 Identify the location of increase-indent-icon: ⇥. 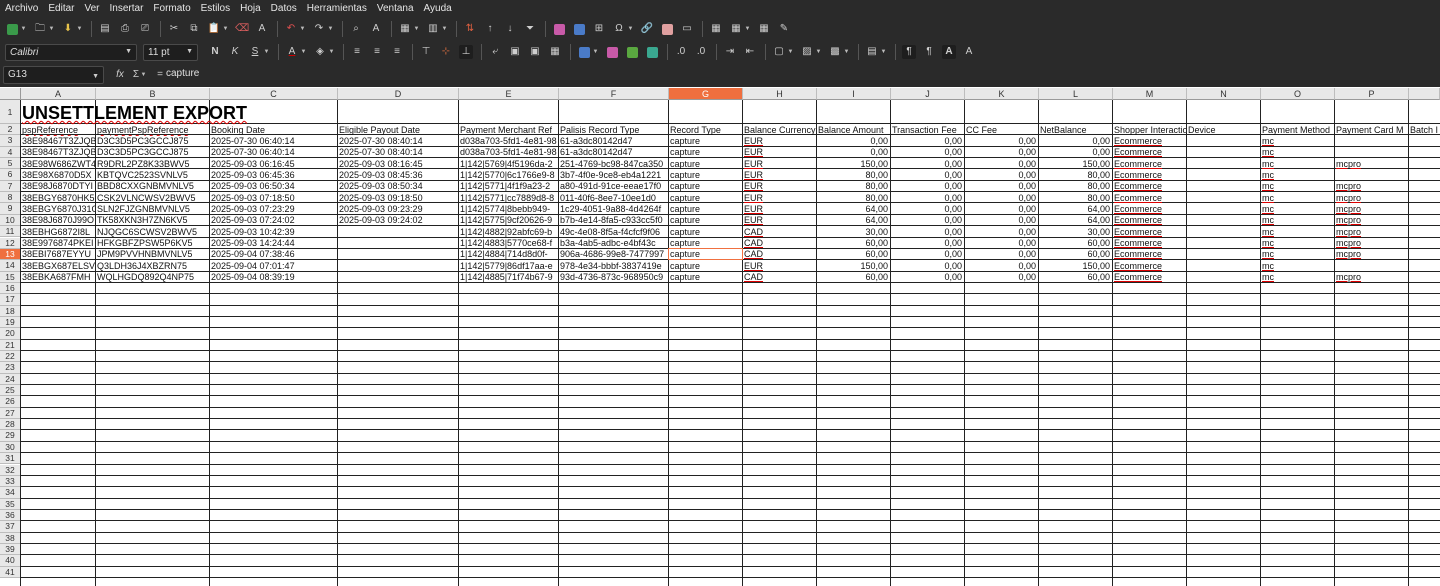
(730, 52).